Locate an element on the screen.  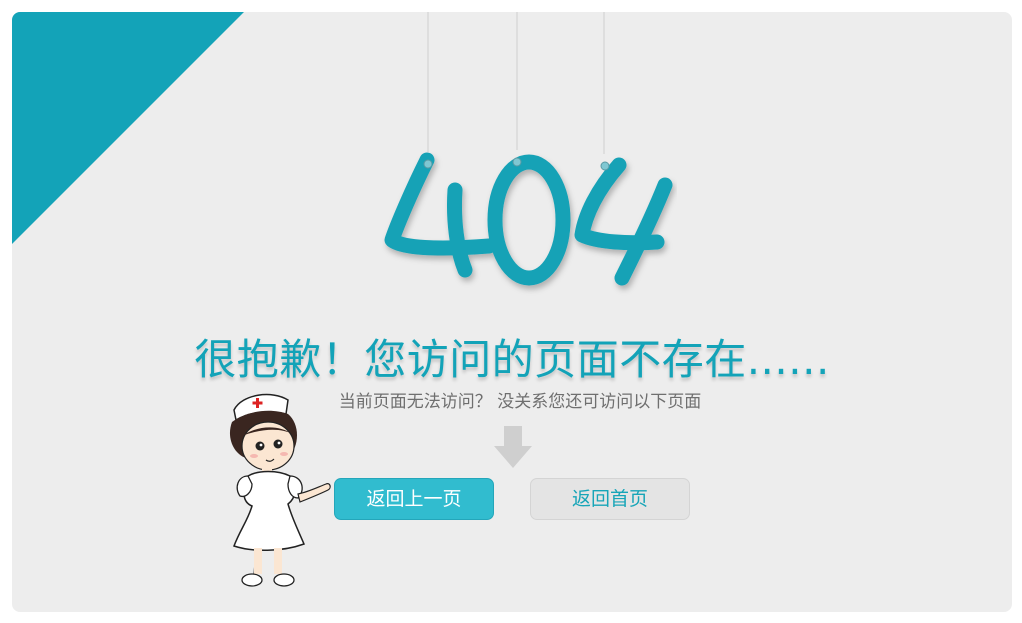
page-subtitle: 当前页面无法访问？ 没关系您还可访问以下页面 is located at coordinates (520, 402).